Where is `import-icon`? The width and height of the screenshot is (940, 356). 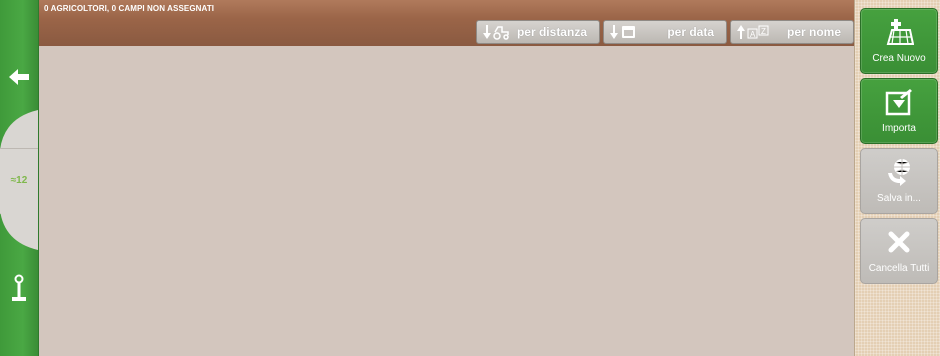 import-icon is located at coordinates (899, 102).